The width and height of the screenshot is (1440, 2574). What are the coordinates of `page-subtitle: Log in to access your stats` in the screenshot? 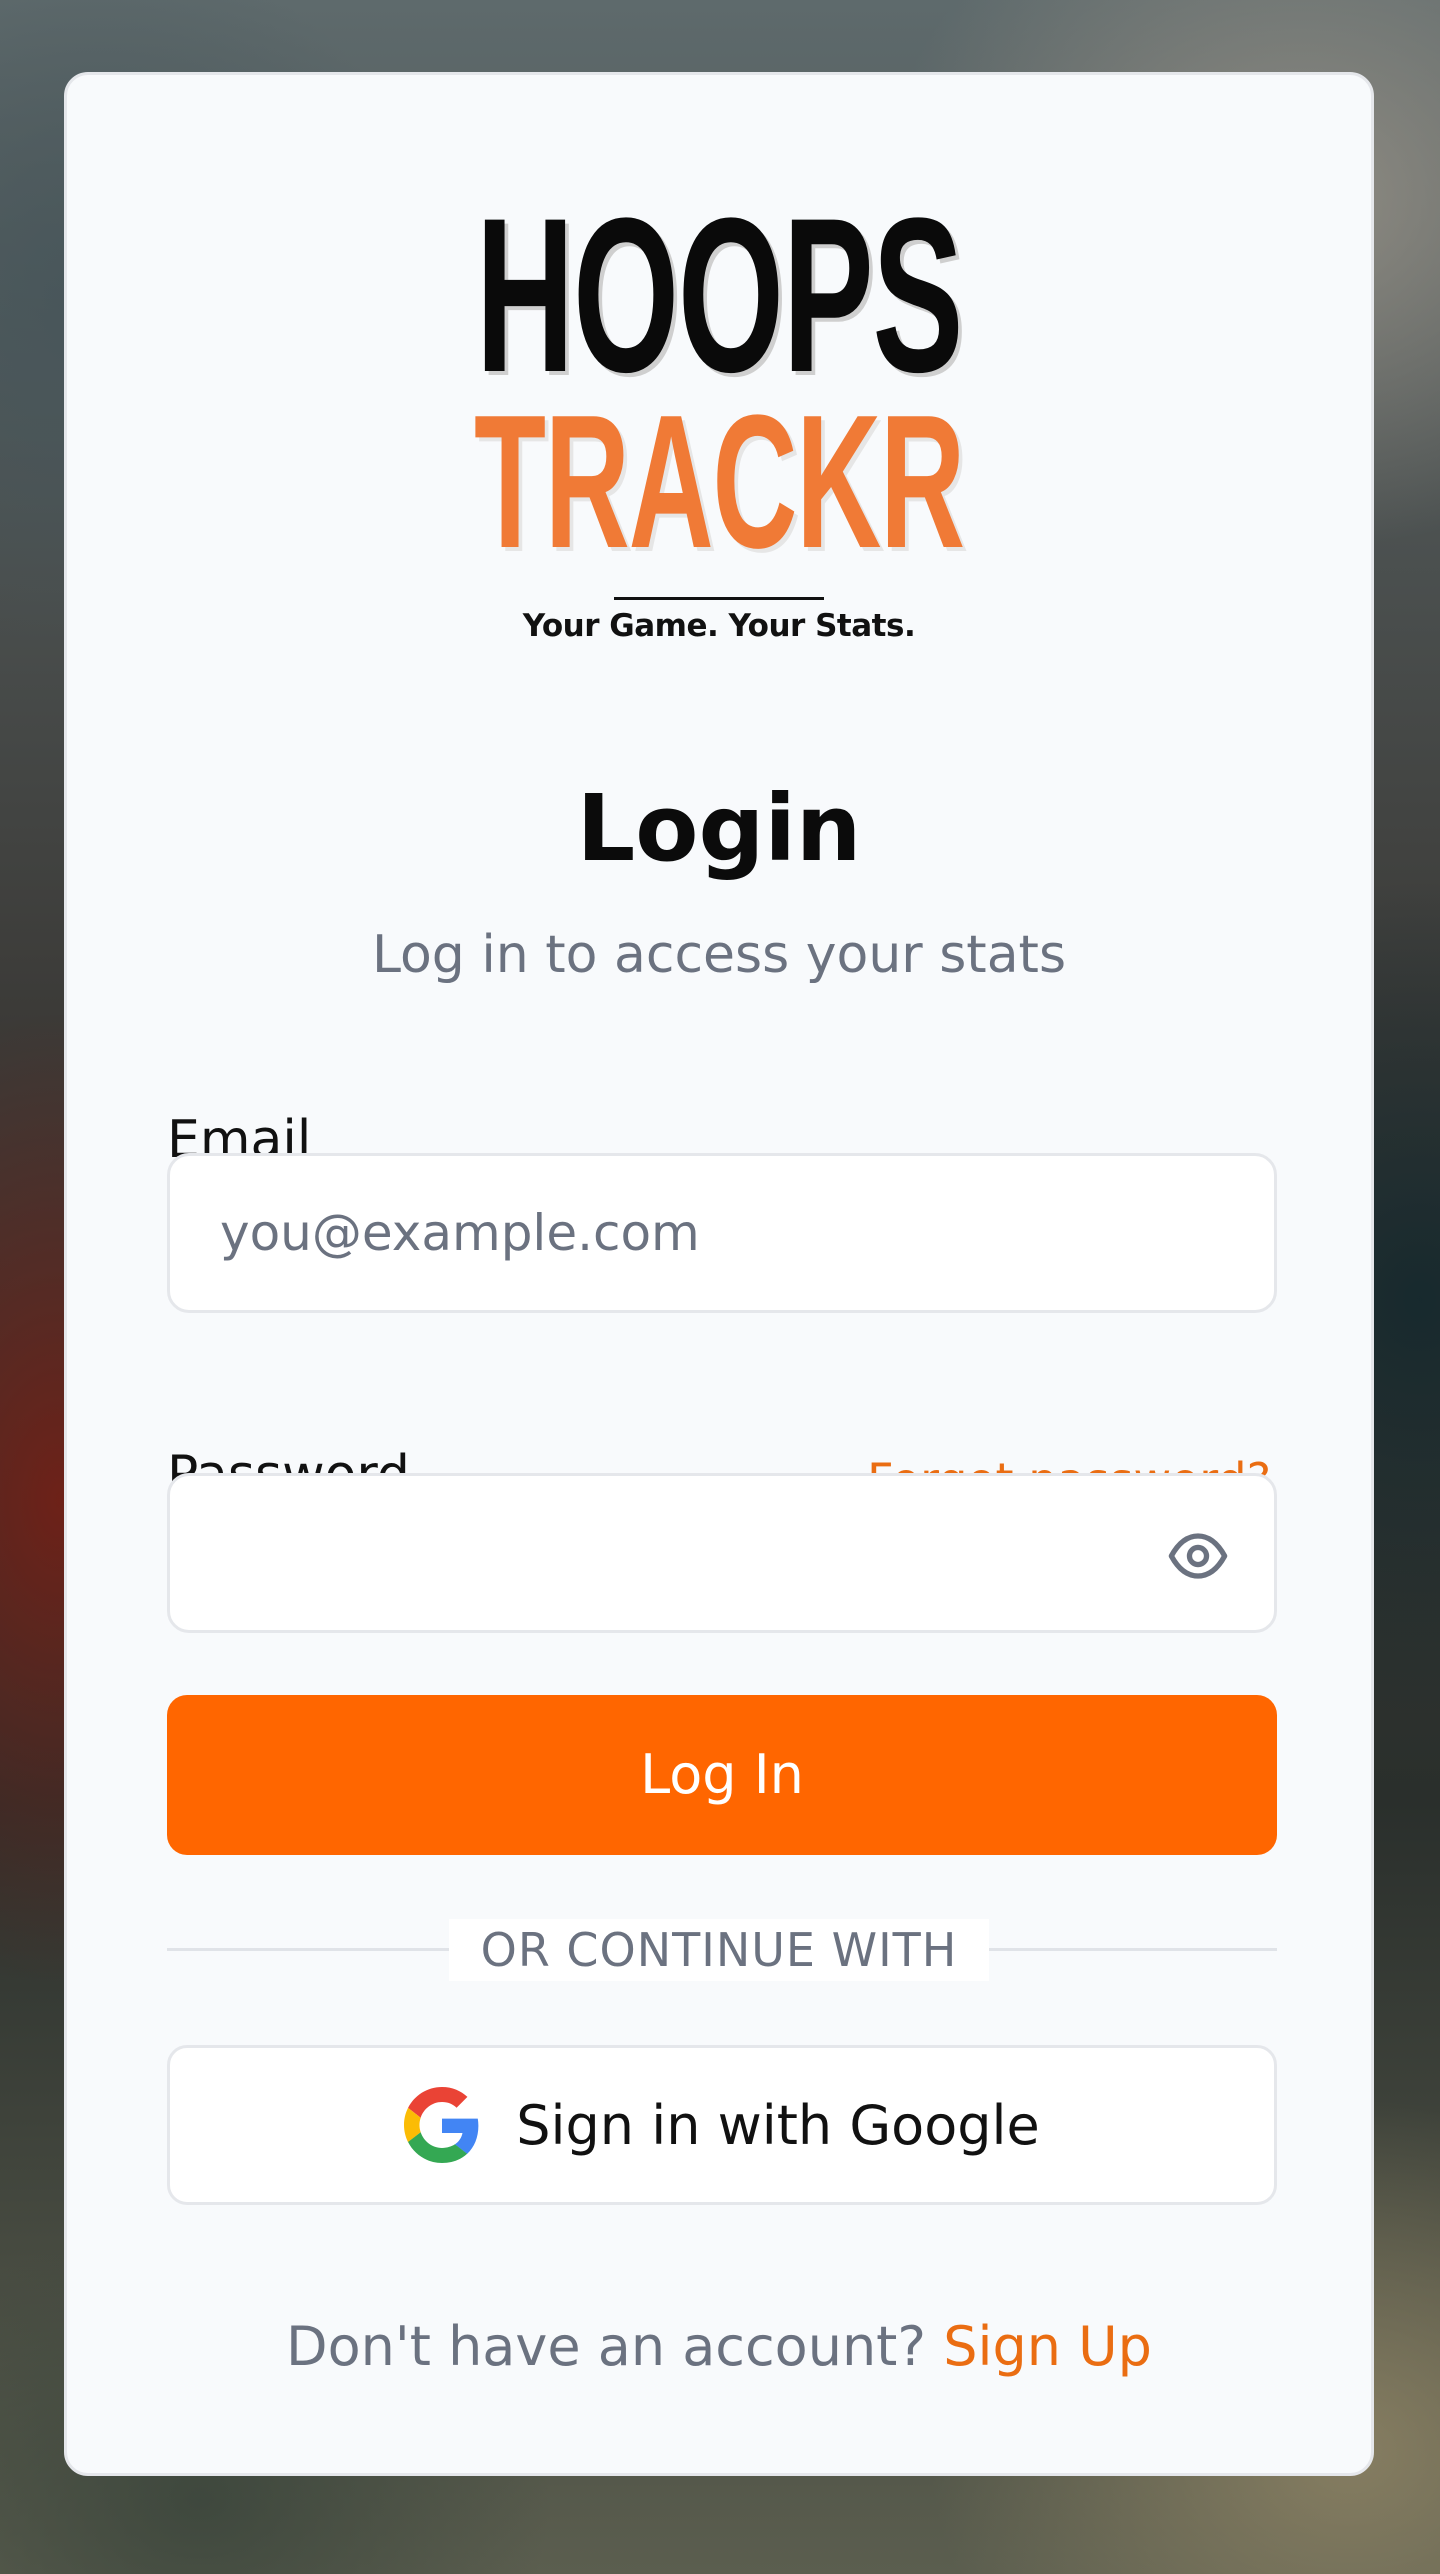 It's located at (719, 955).